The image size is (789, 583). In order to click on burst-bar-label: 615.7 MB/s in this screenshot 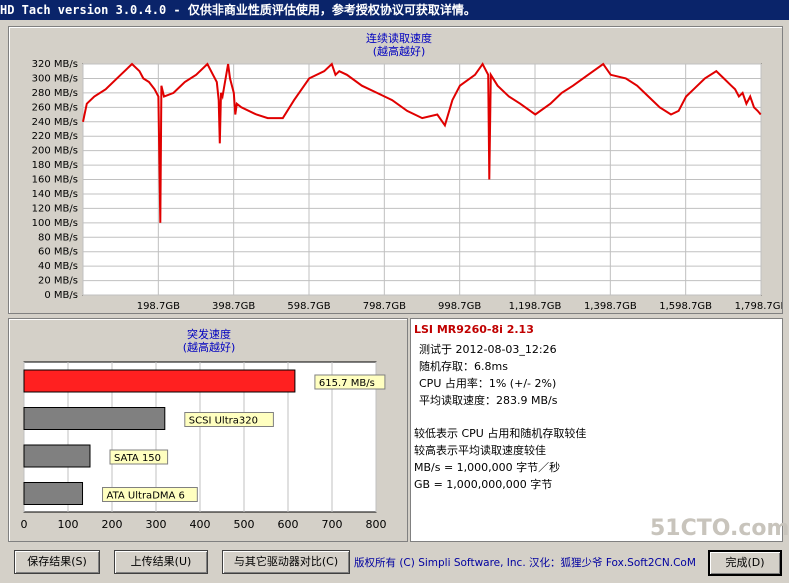, I will do `click(347, 383)`.